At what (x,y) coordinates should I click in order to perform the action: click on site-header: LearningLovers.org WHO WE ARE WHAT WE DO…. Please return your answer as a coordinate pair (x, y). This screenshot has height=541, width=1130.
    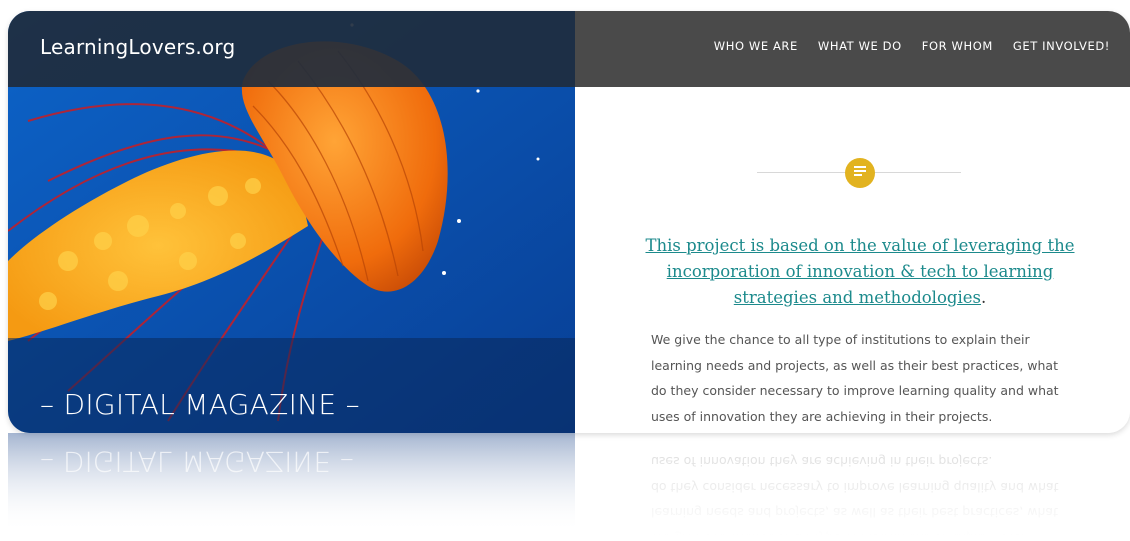
    Looking at the image, I should click on (569, 49).